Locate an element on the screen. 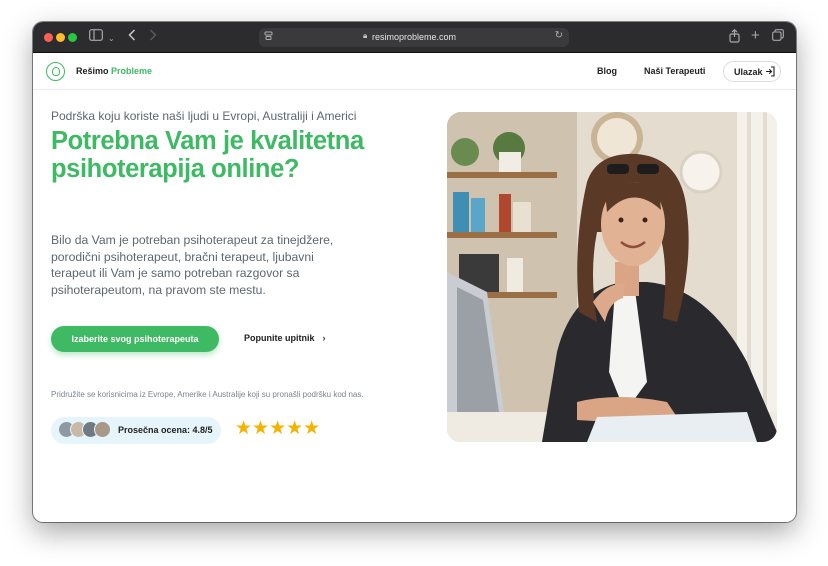 This screenshot has width=828, height=566. forward-arrow-icon is located at coordinates (153, 37).